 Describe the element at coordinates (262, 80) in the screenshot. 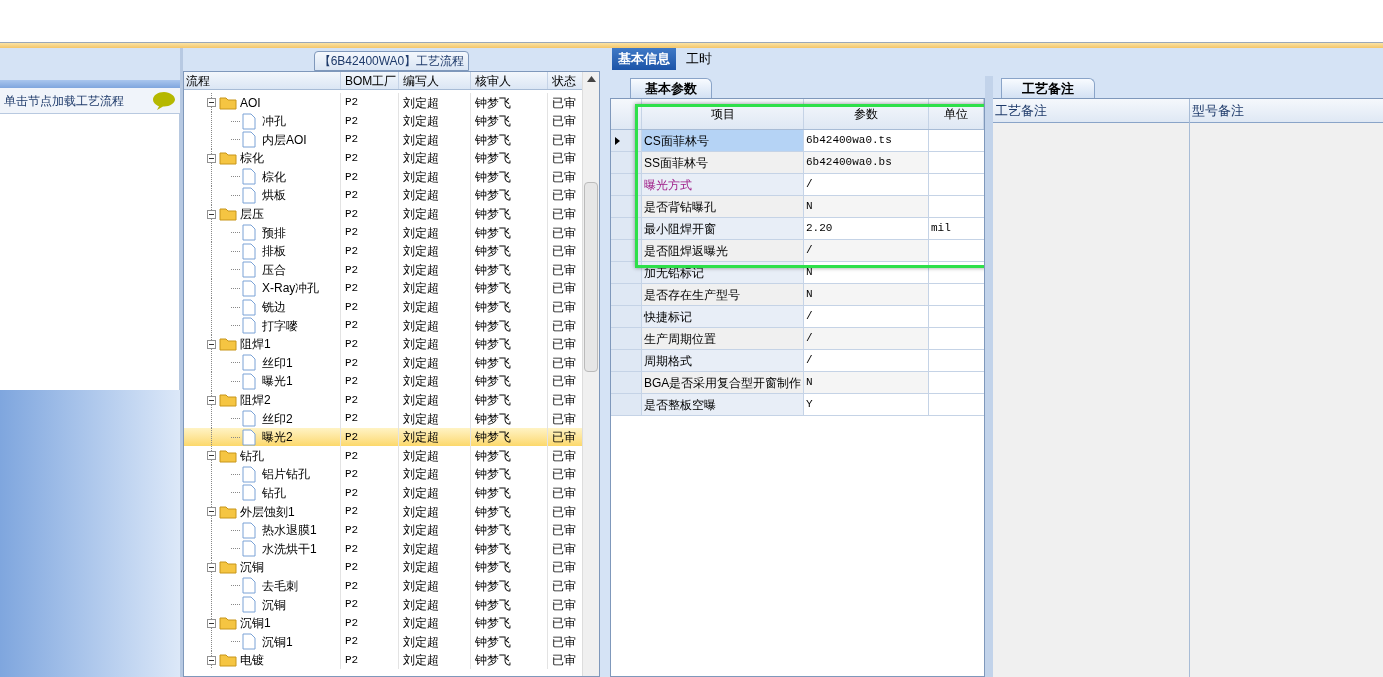

I see `column-header: 流程` at that location.